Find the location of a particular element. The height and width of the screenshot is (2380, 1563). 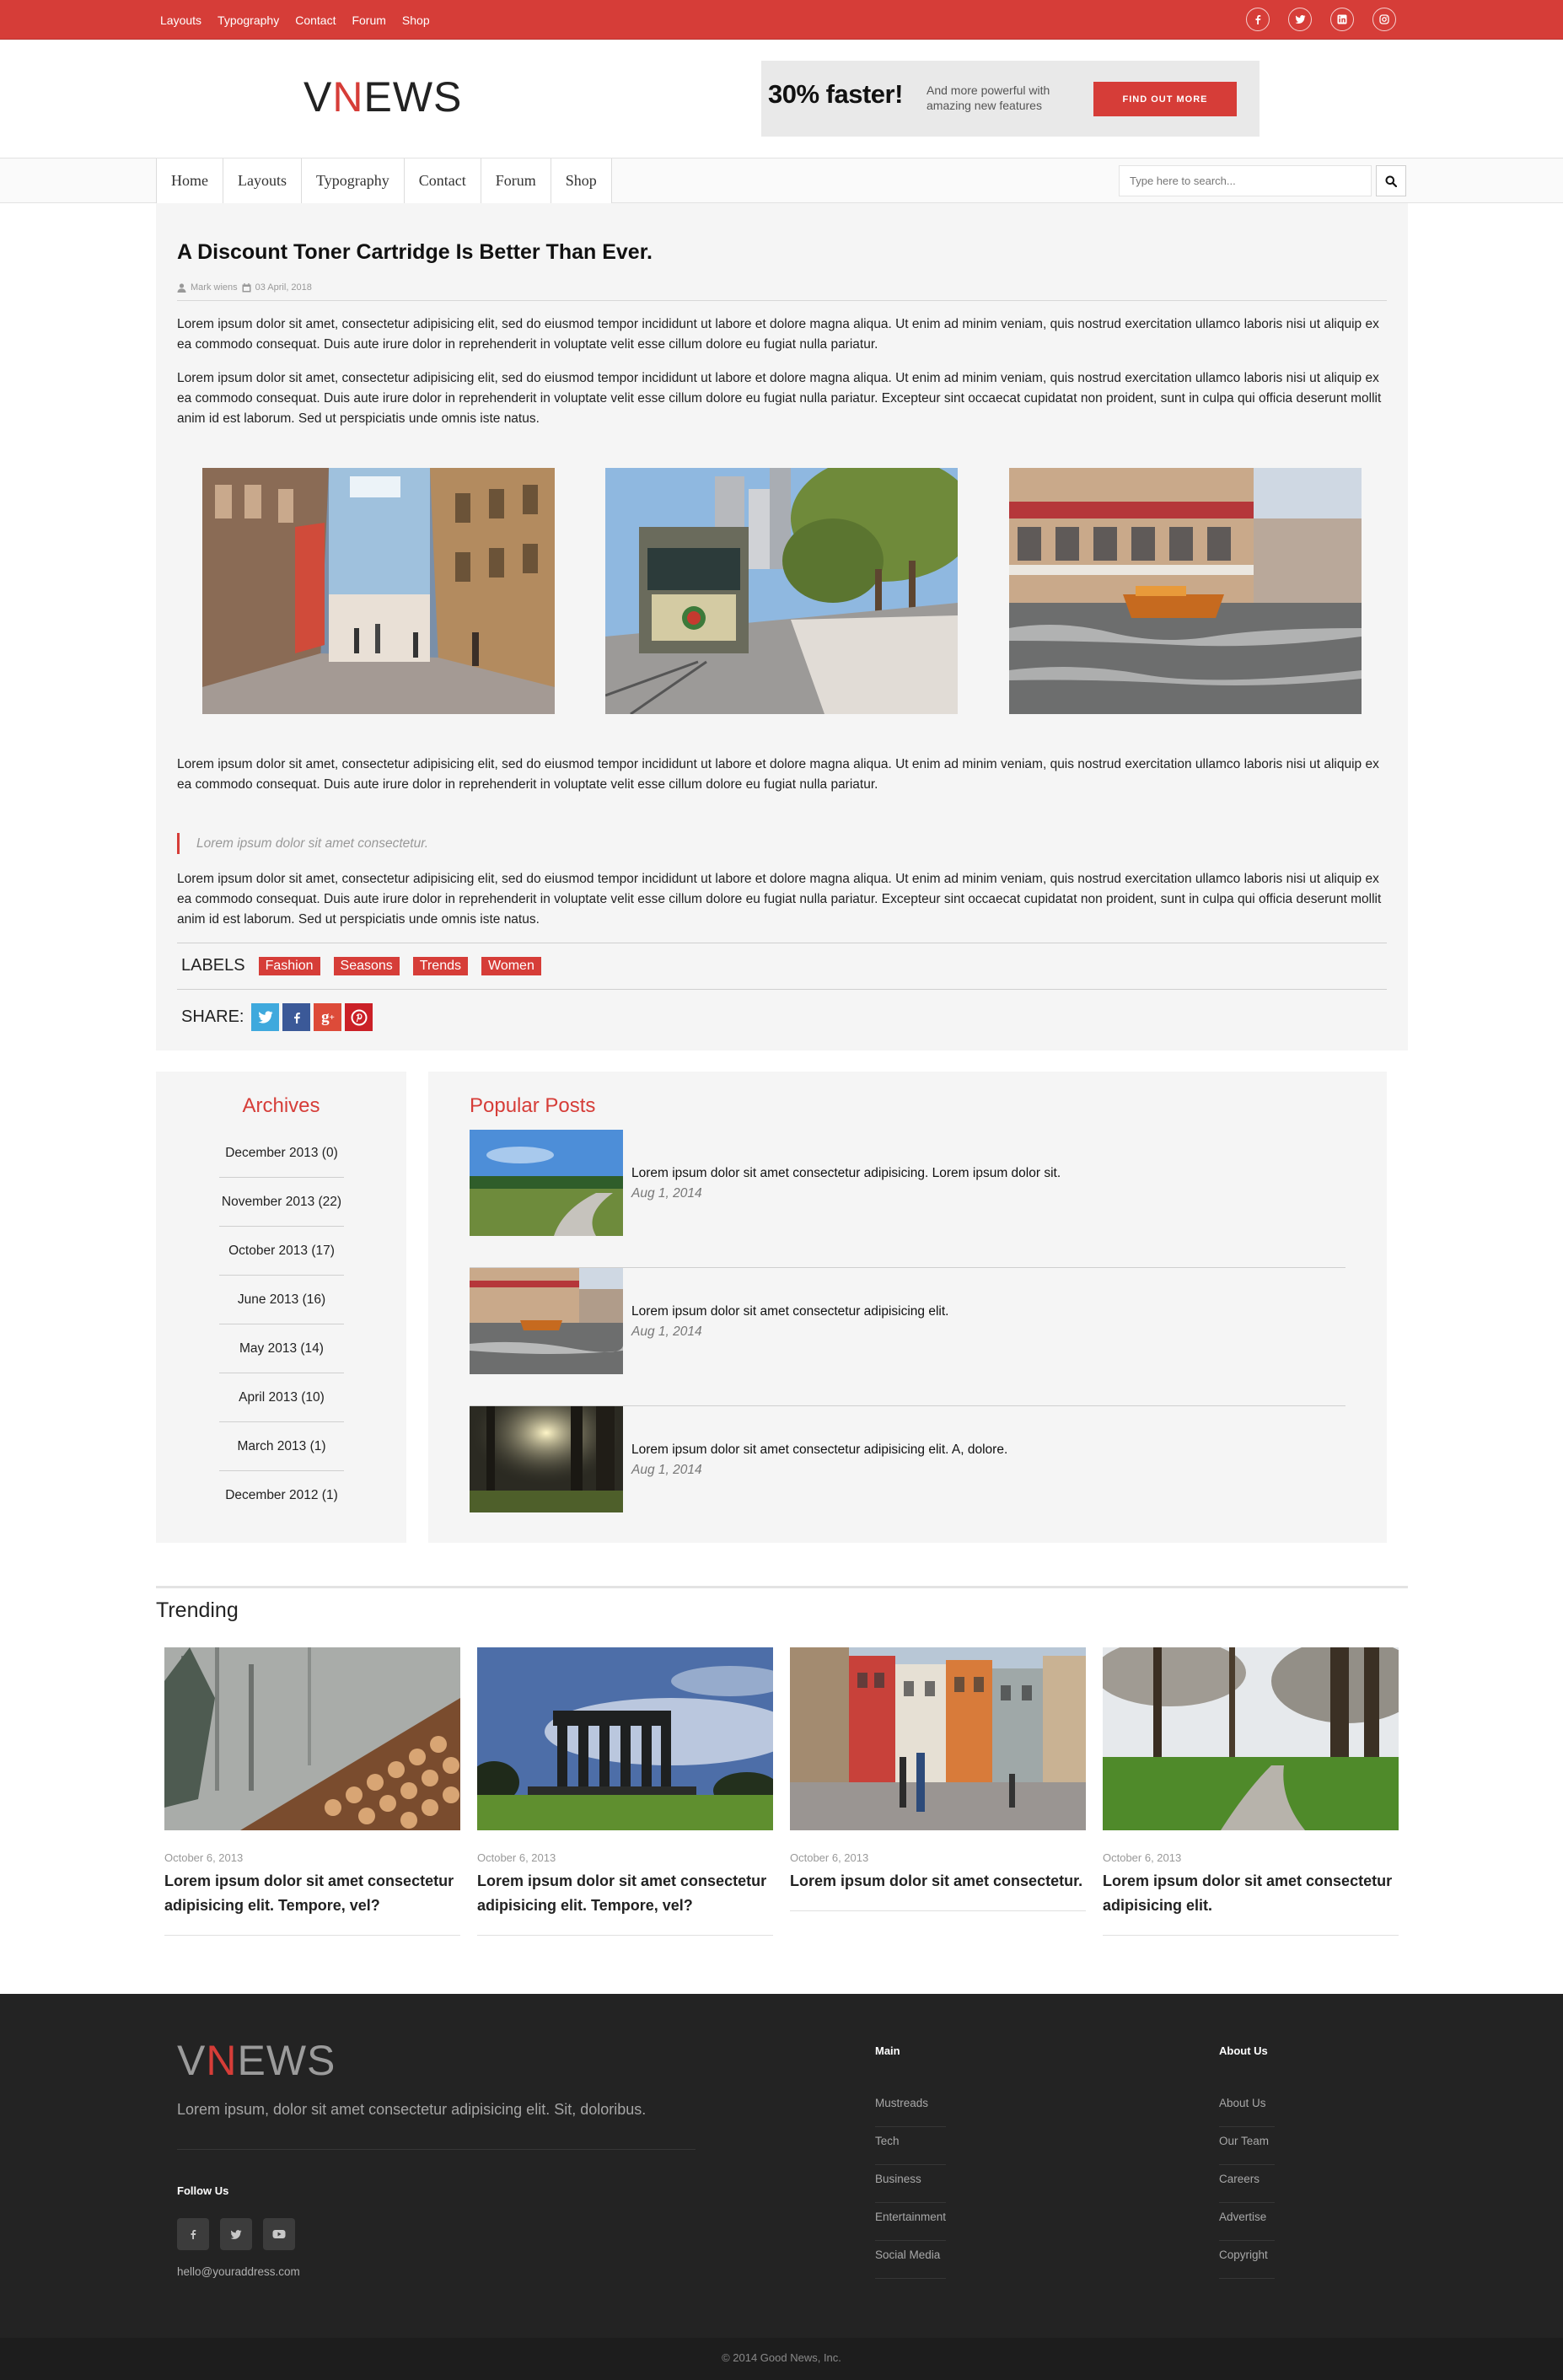

youtube-icon is located at coordinates (279, 2234).